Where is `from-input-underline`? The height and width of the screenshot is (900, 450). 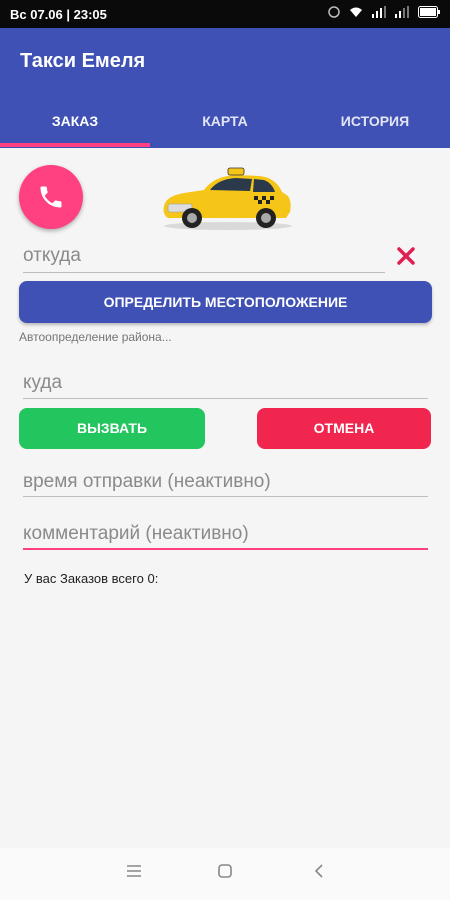
from-input-underline is located at coordinates (204, 272).